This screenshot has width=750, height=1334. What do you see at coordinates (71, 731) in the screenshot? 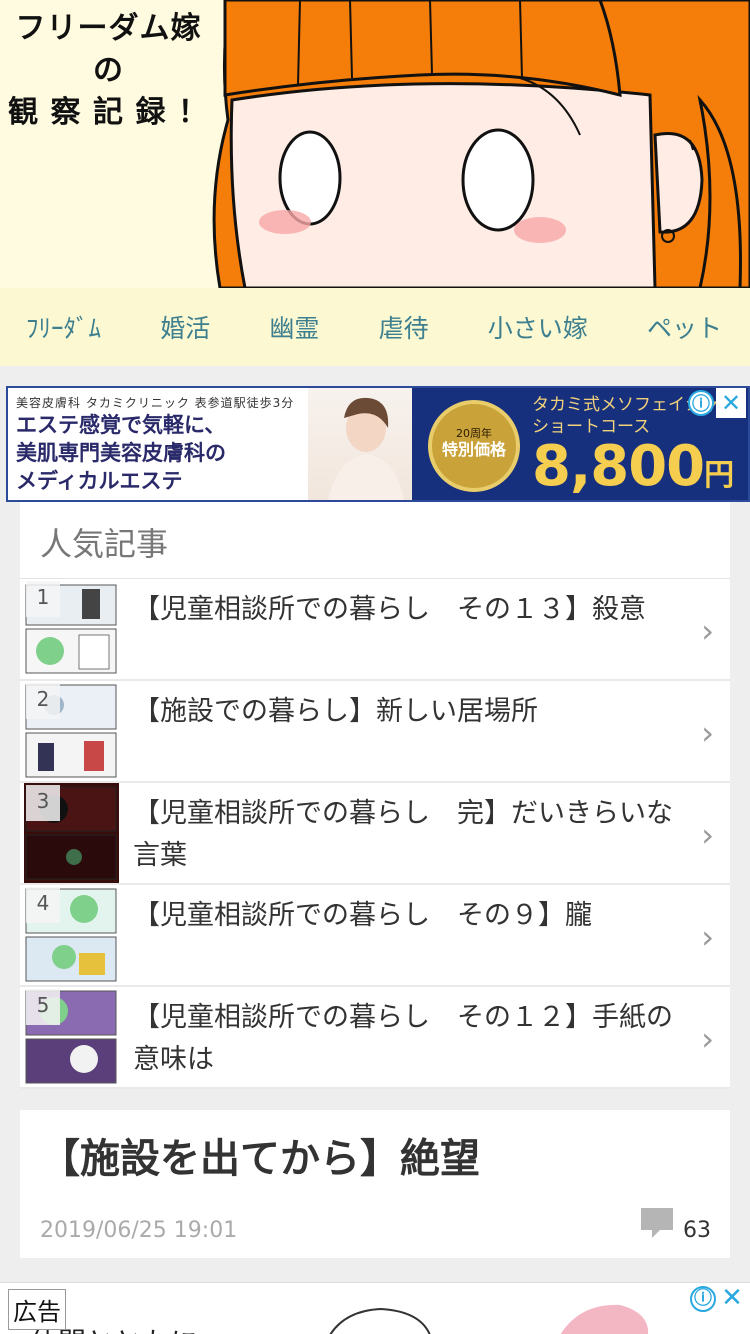
I see `post-thumbnail: 2` at bounding box center [71, 731].